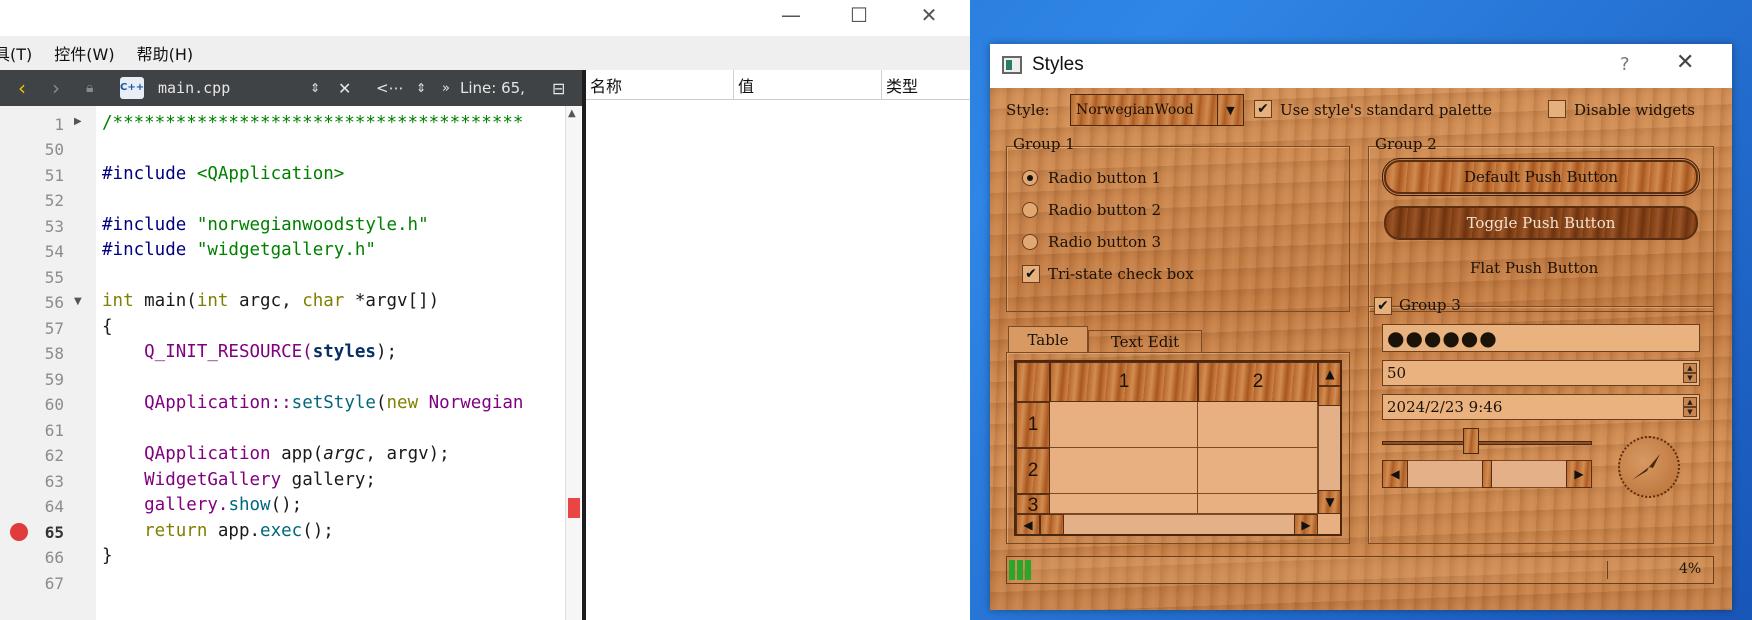 The width and height of the screenshot is (1752, 620). I want to click on datetime-arrows: ▲ ▼, so click(1690, 407).